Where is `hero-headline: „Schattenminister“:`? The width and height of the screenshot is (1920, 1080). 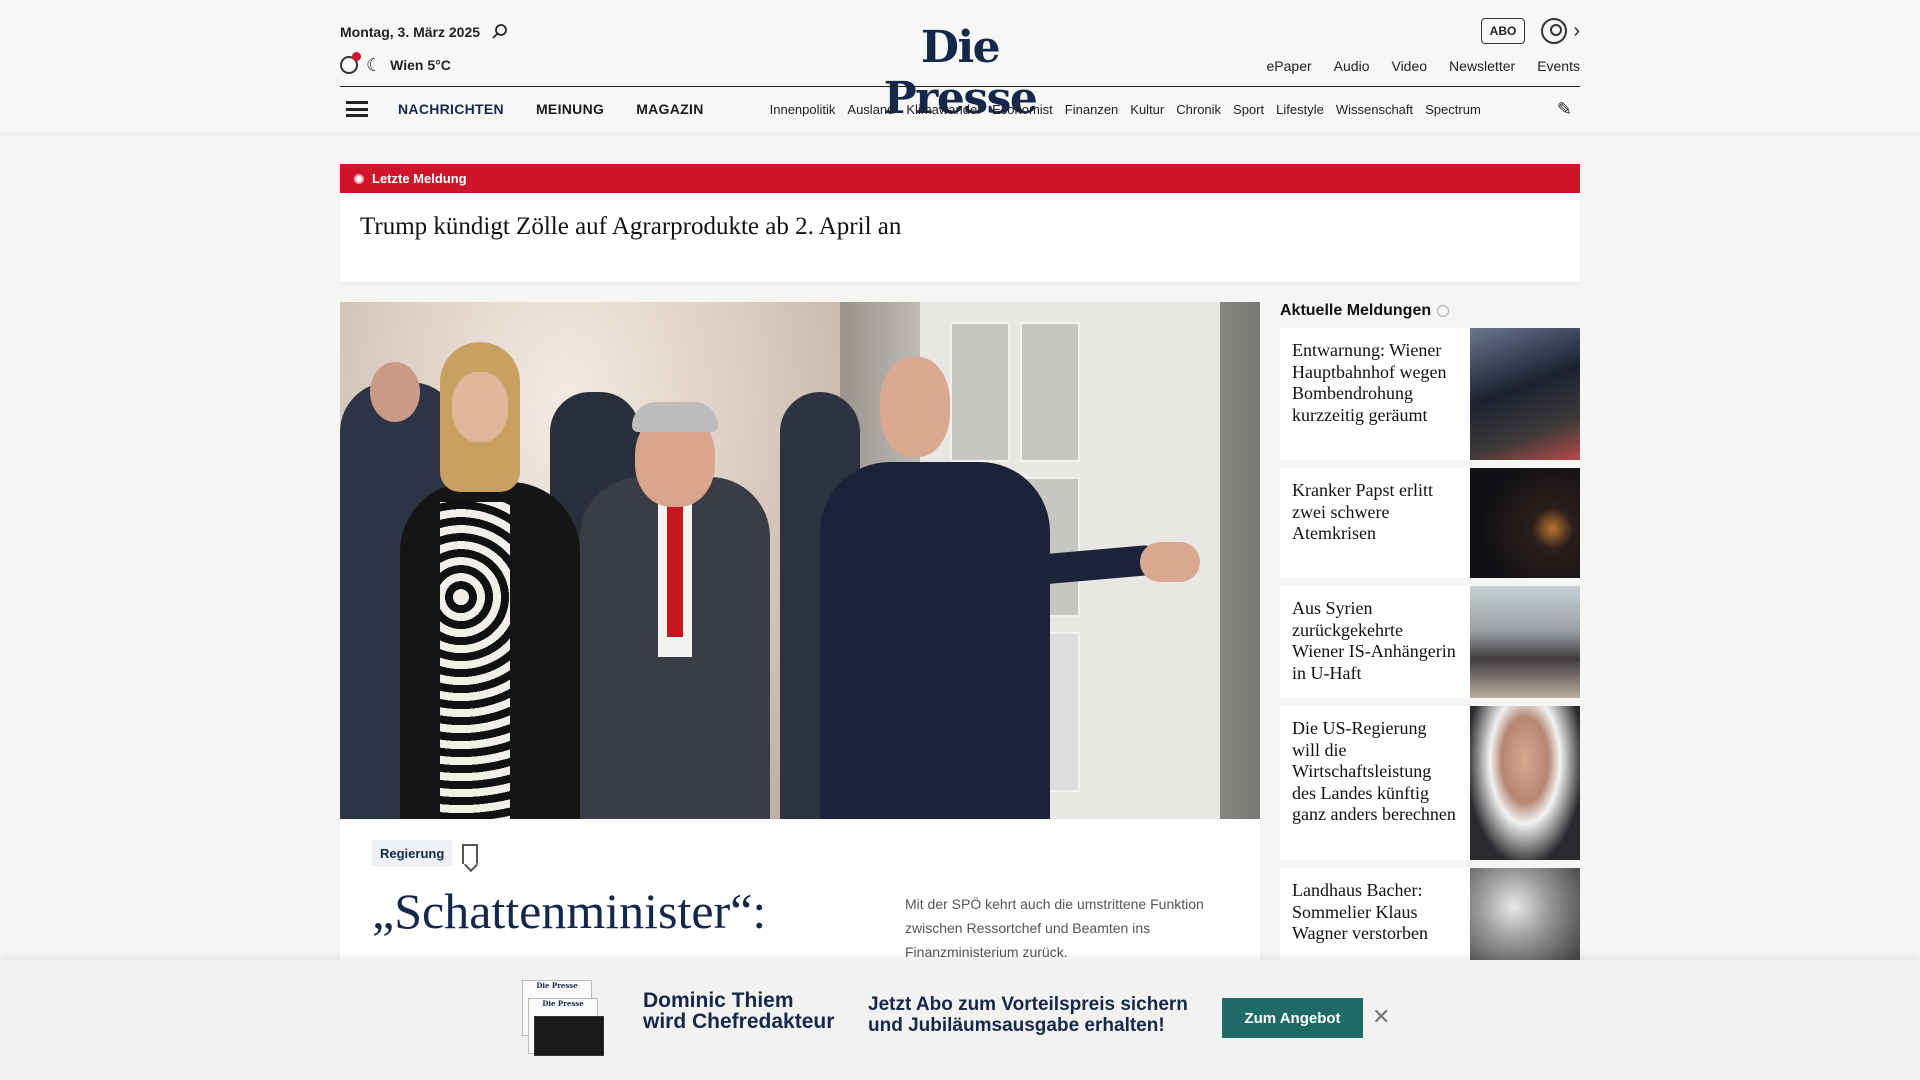
hero-headline: „Schattenminister“: is located at coordinates (569, 911).